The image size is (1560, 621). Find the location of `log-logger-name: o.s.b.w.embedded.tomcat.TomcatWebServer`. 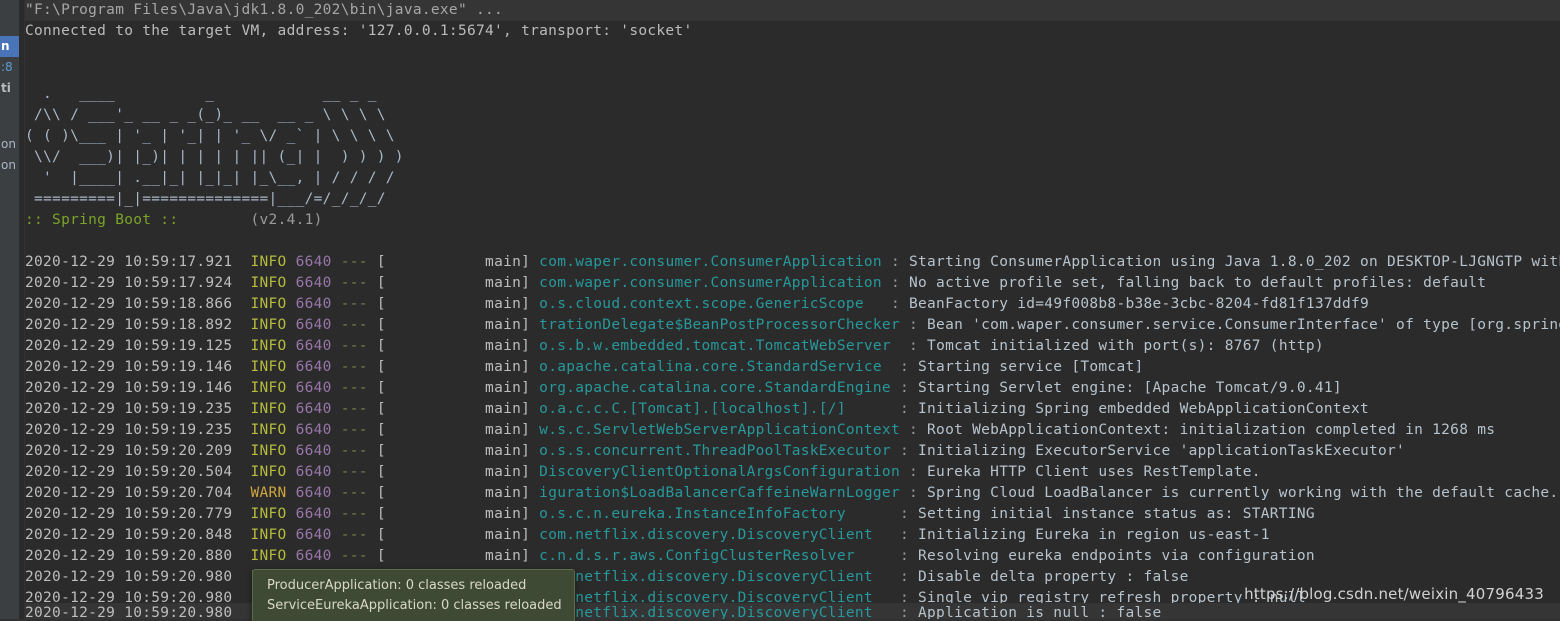

log-logger-name: o.s.b.w.embedded.tomcat.TomcatWebServer is located at coordinates (715, 346).